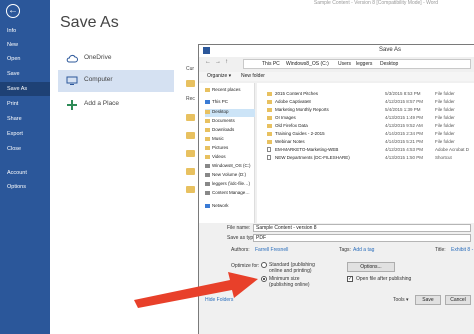 This screenshot has height=334, width=474. Describe the element at coordinates (190, 69) in the screenshot. I see `current-folder-heading: Cur` at that location.